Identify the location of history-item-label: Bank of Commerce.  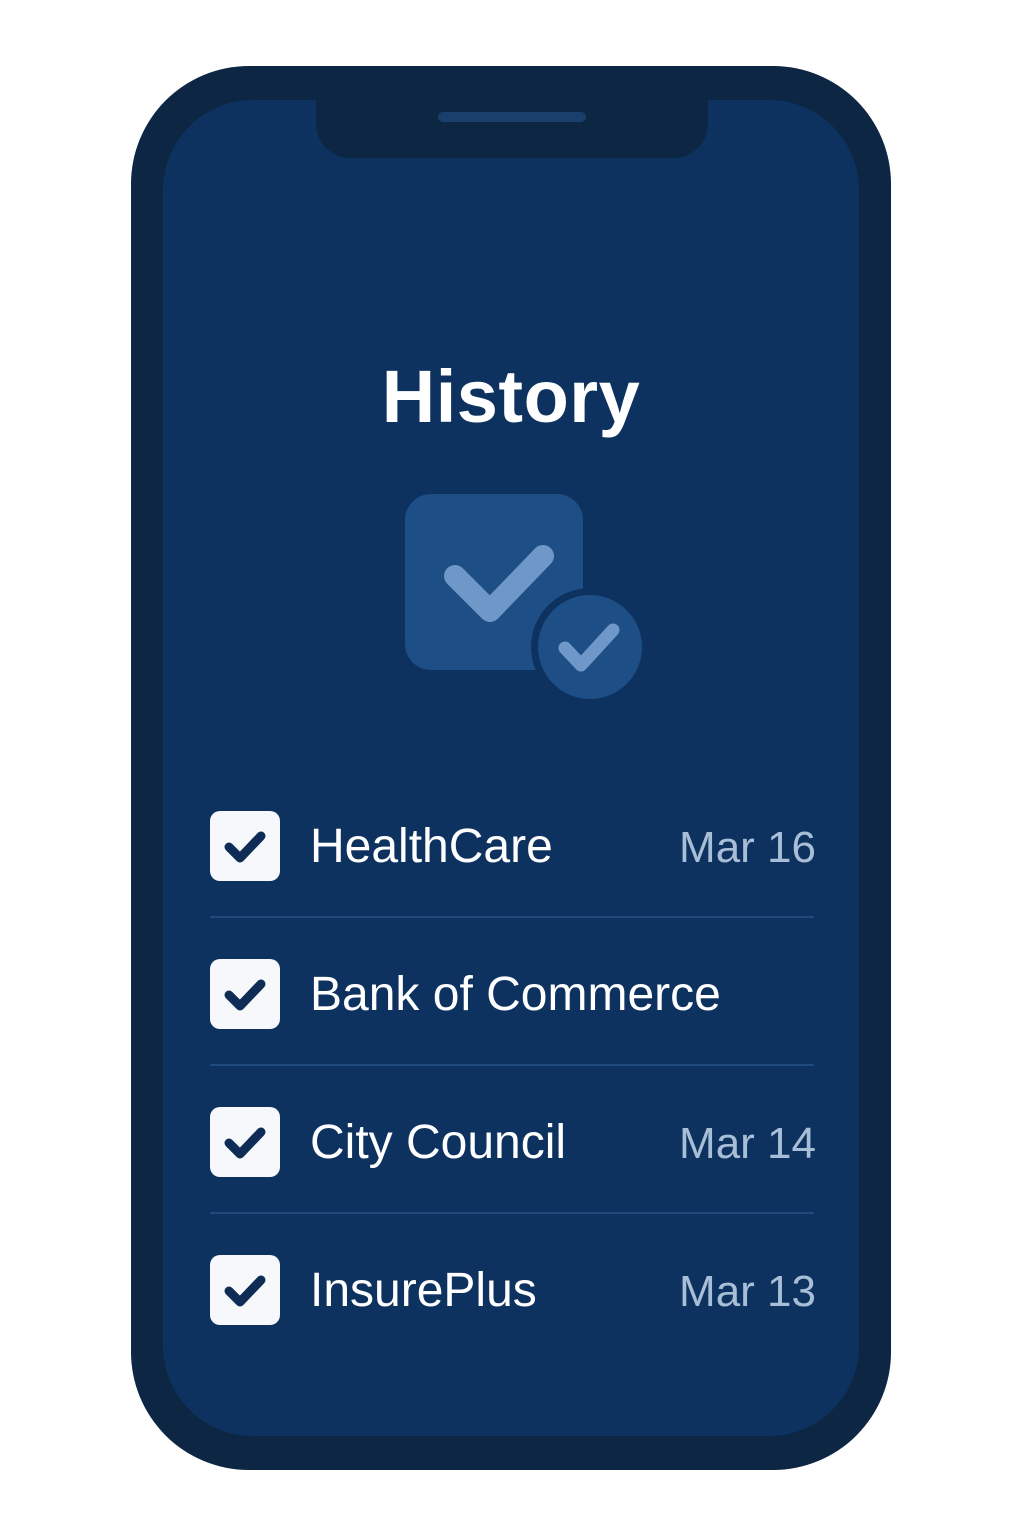
(515, 994).